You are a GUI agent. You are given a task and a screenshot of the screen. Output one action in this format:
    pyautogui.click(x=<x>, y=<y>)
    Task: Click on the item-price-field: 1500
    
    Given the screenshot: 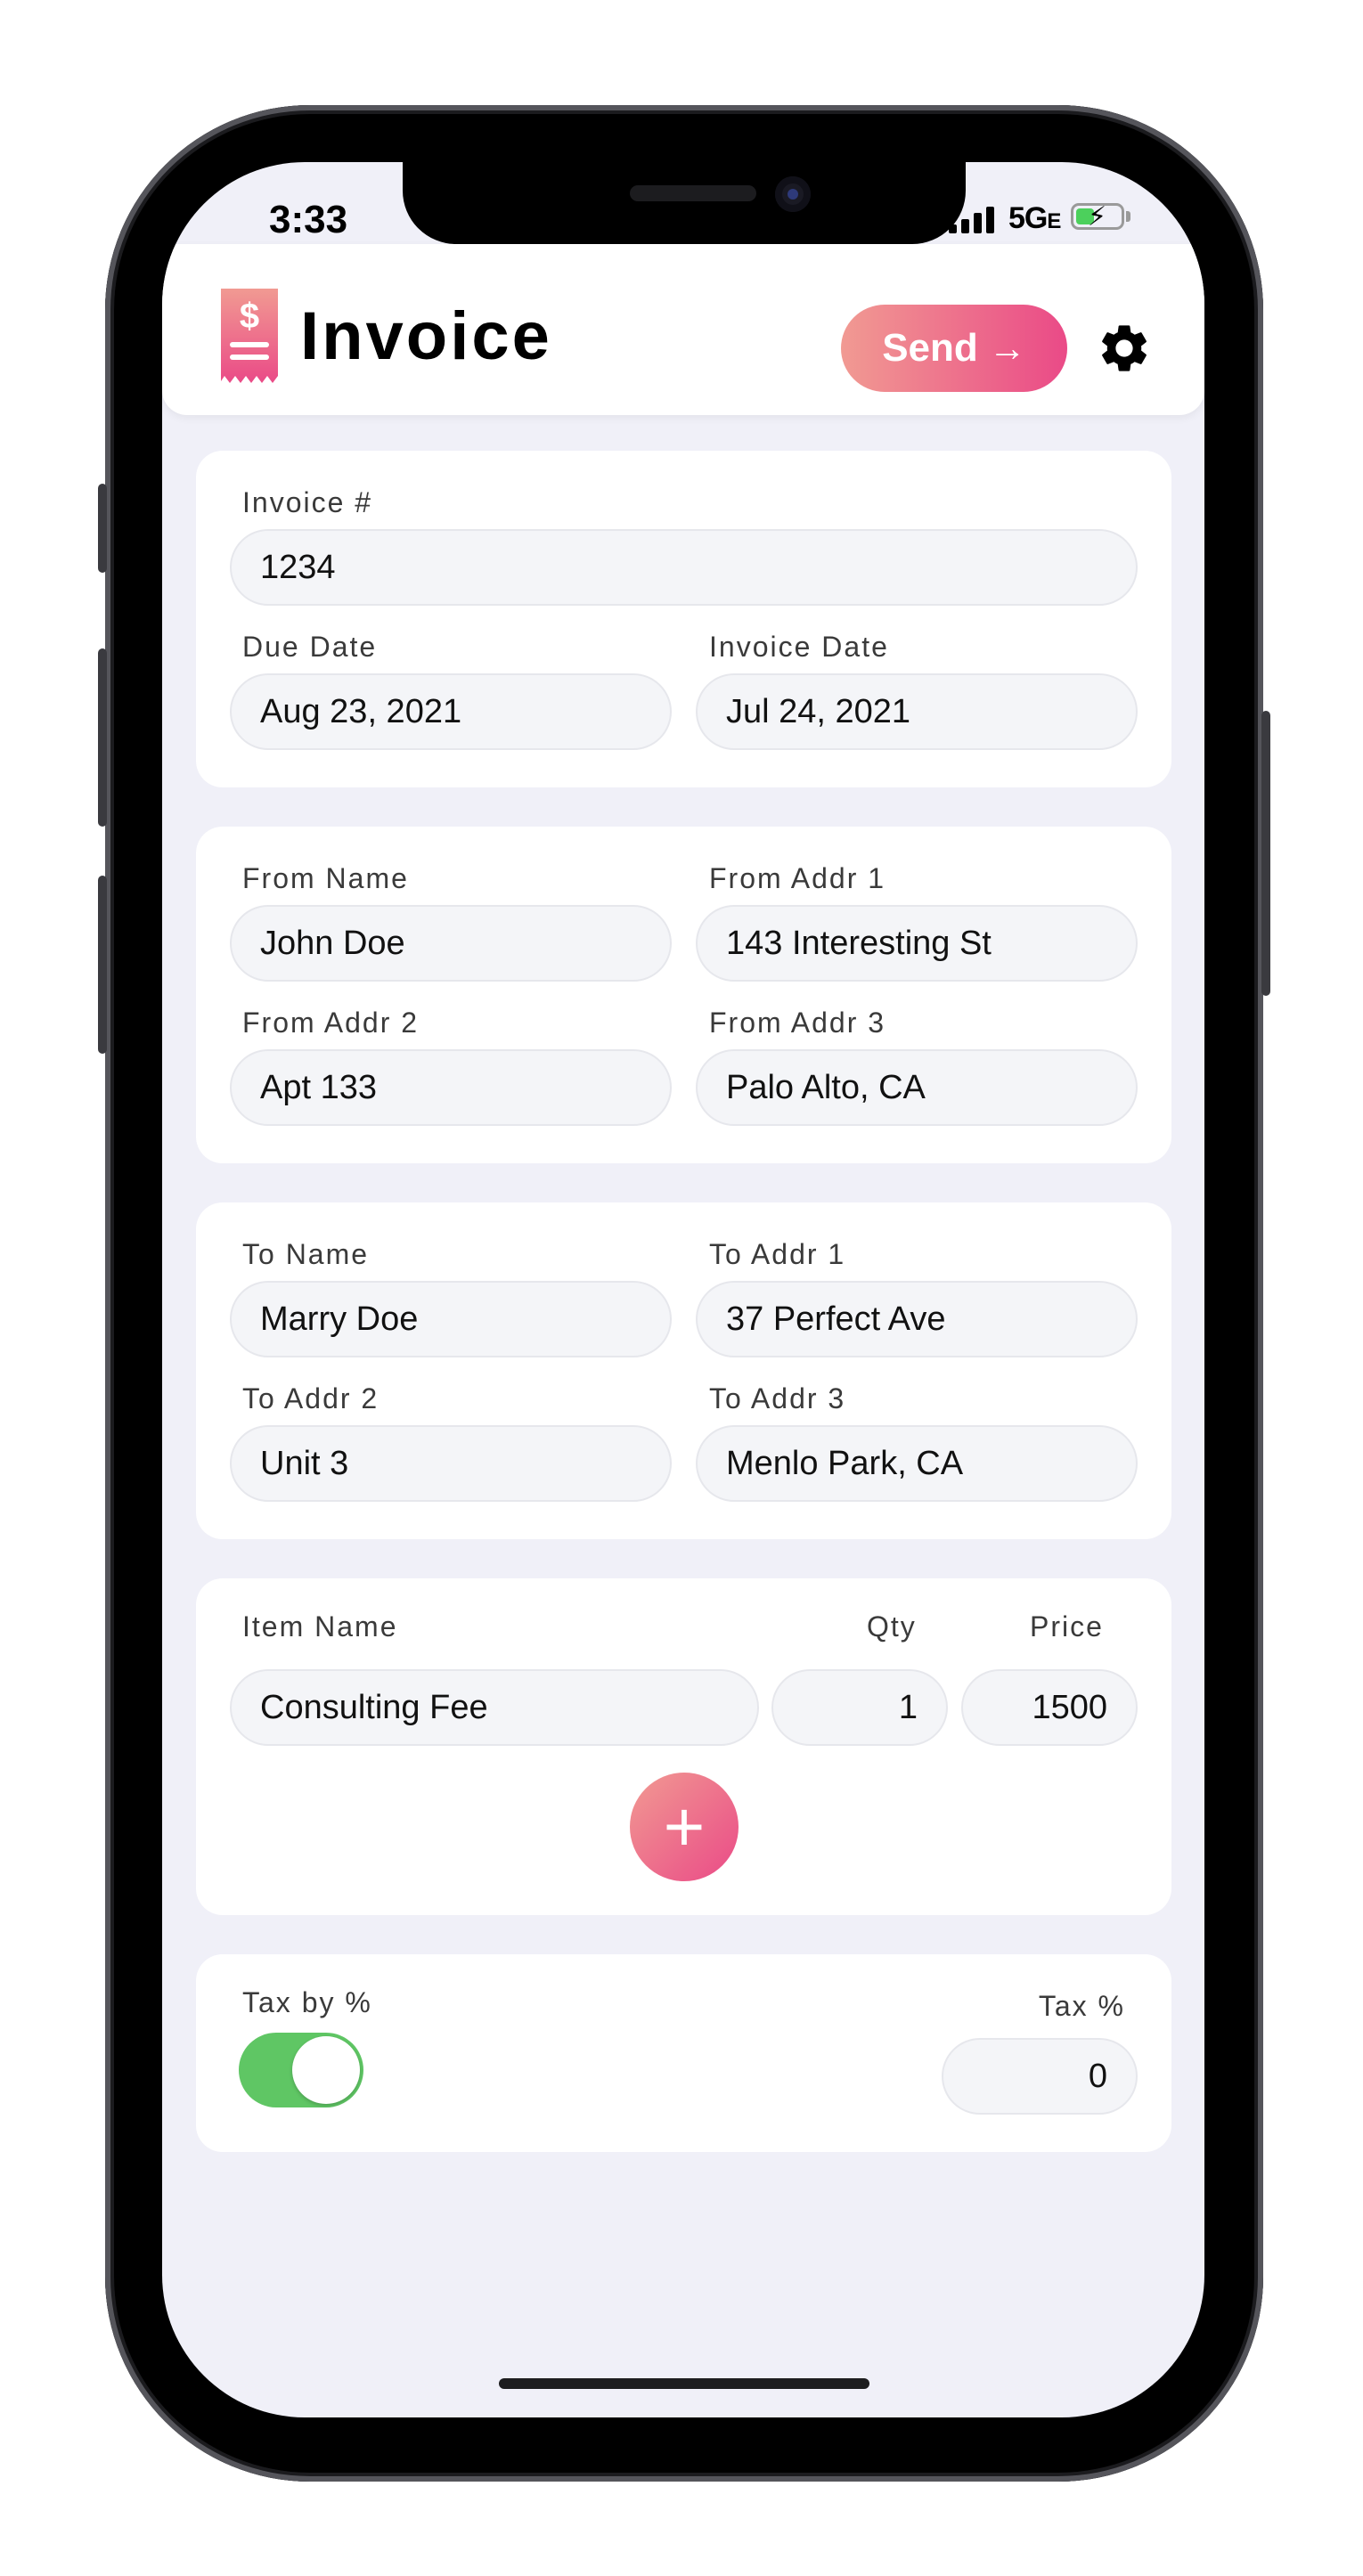 What is the action you would take?
    pyautogui.click(x=1049, y=1708)
    